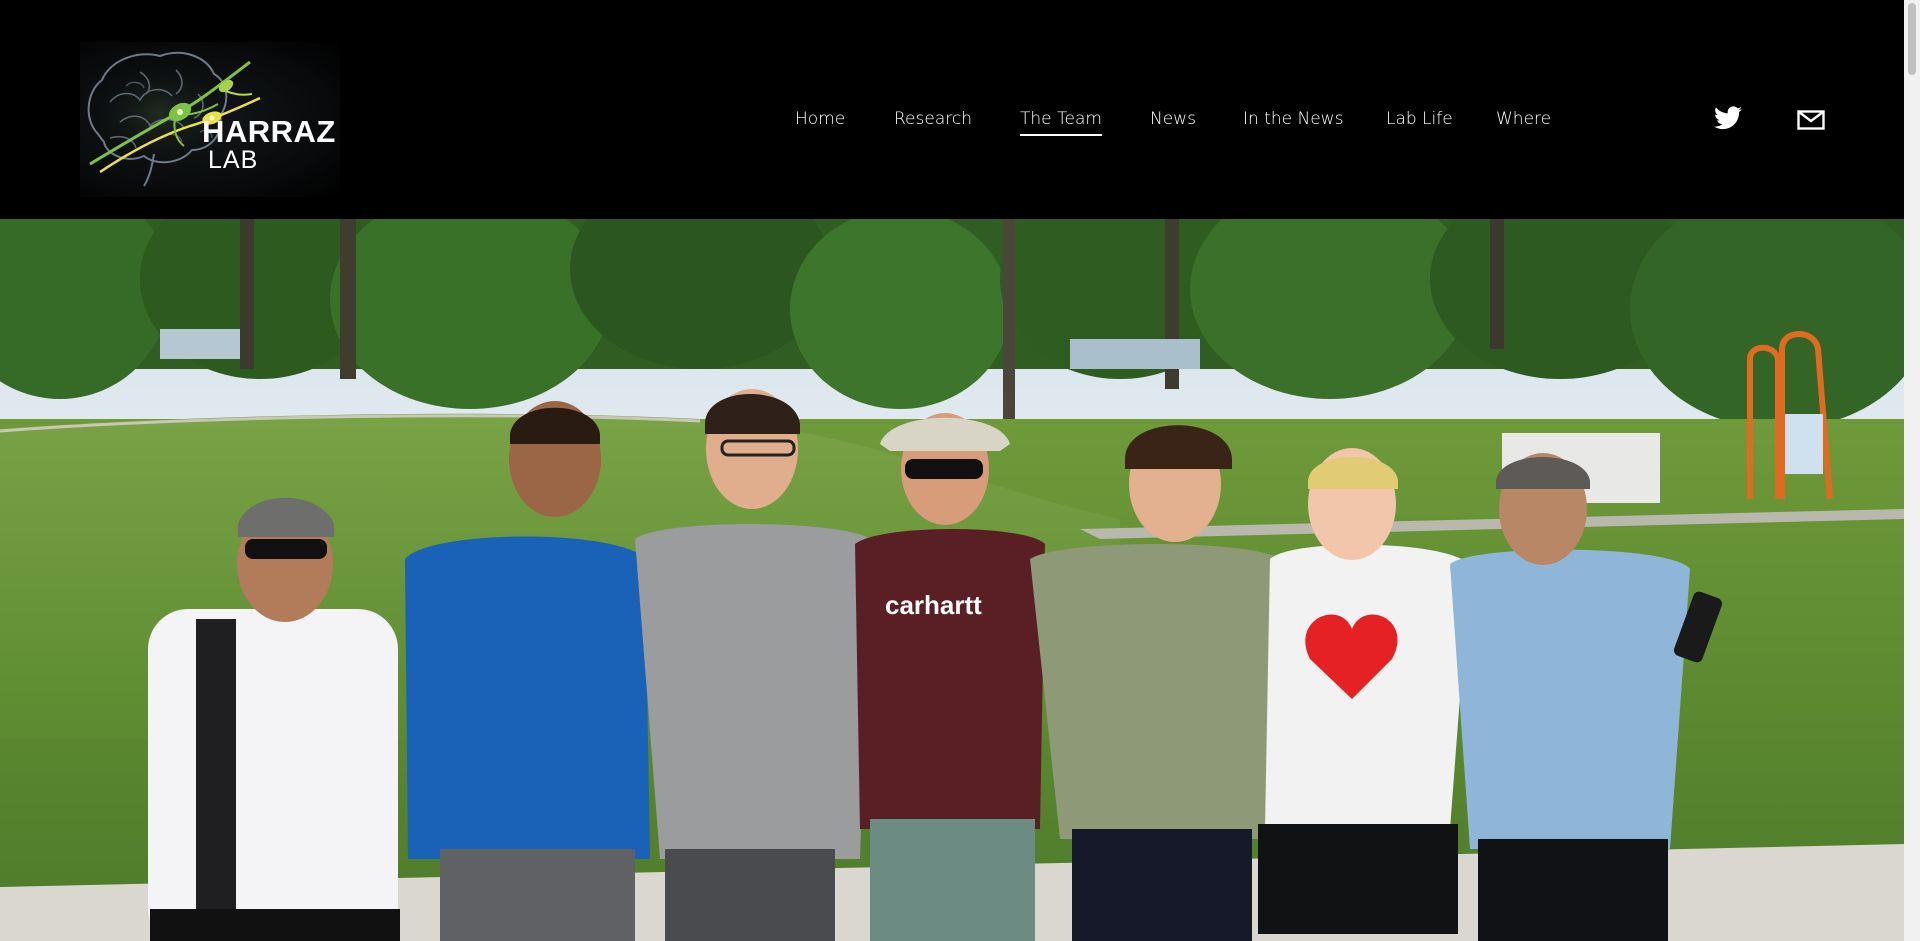 Image resolution: width=1920 pixels, height=941 pixels. Describe the element at coordinates (933, 119) in the screenshot. I see `nav-research: Research` at that location.